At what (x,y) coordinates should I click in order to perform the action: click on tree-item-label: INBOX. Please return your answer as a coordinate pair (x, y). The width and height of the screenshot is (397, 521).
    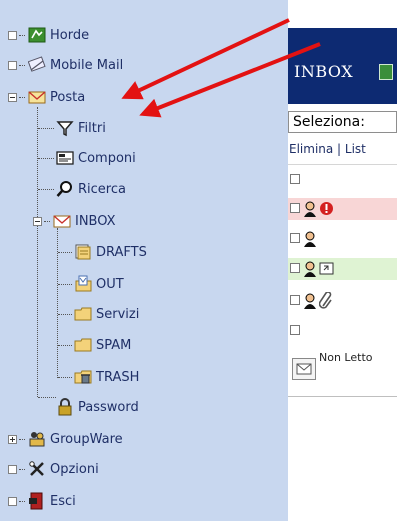
    Looking at the image, I should click on (95, 221).